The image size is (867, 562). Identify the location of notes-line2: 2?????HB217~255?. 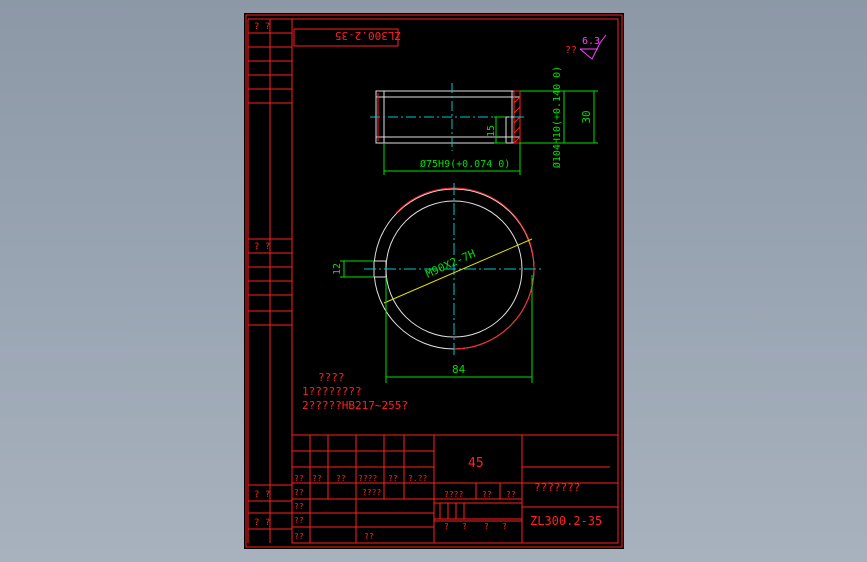
(355, 405).